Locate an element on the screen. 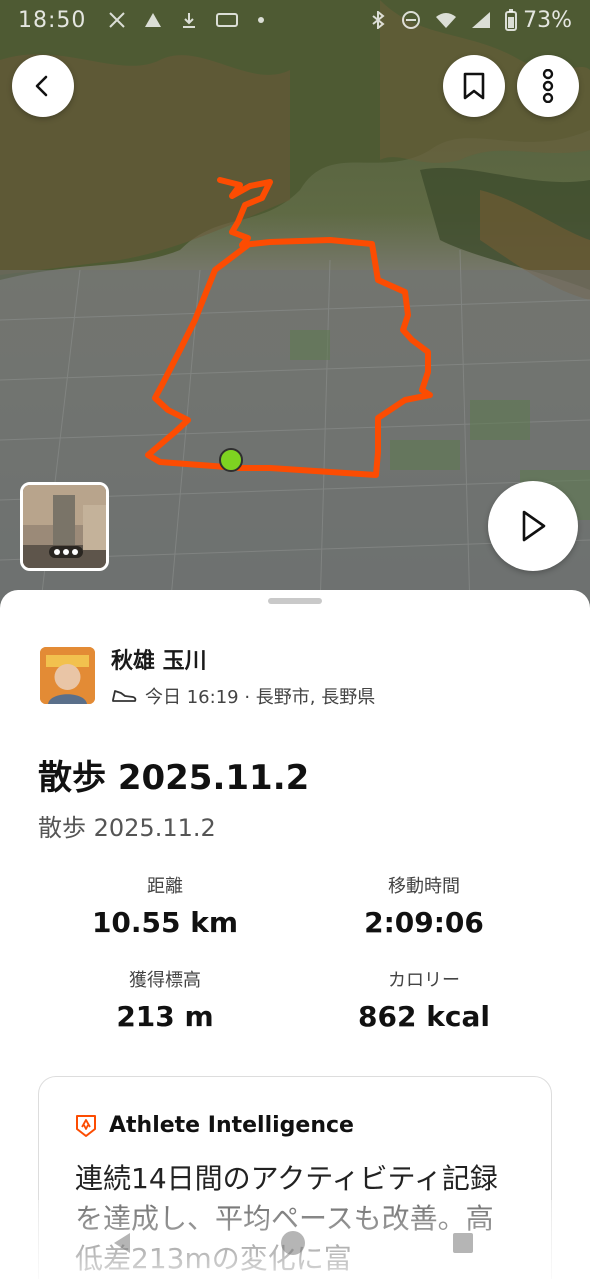  nav-home-icon is located at coordinates (293, 1243).